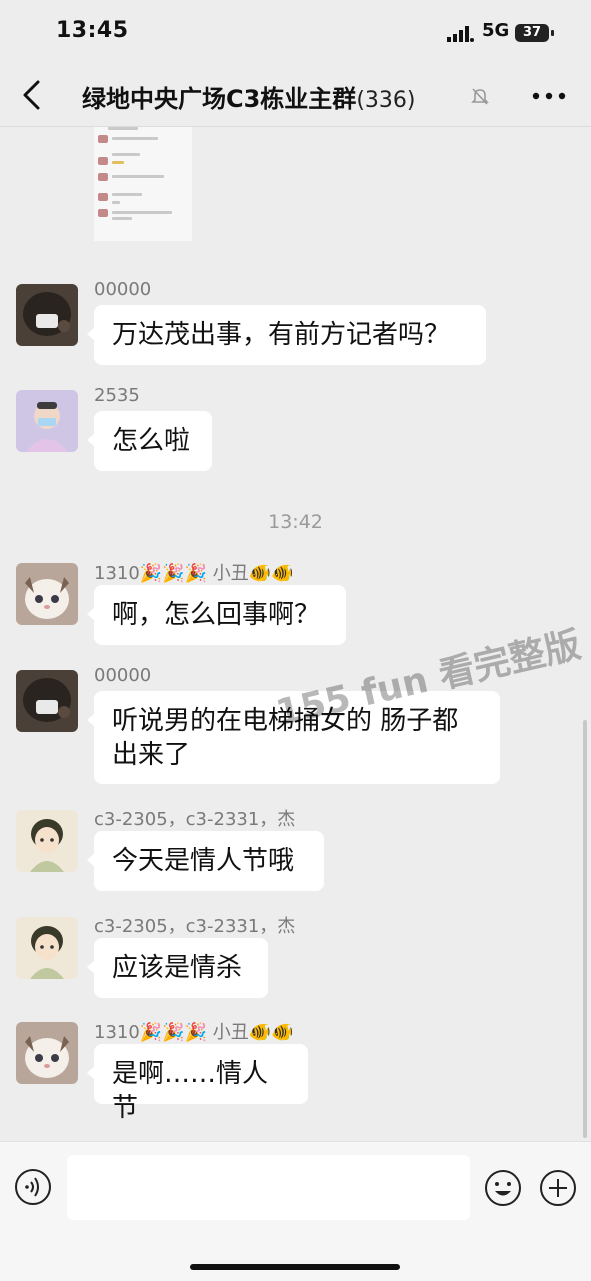 The width and height of the screenshot is (591, 1281). I want to click on message-bubble: 怎么啦, so click(149, 441).